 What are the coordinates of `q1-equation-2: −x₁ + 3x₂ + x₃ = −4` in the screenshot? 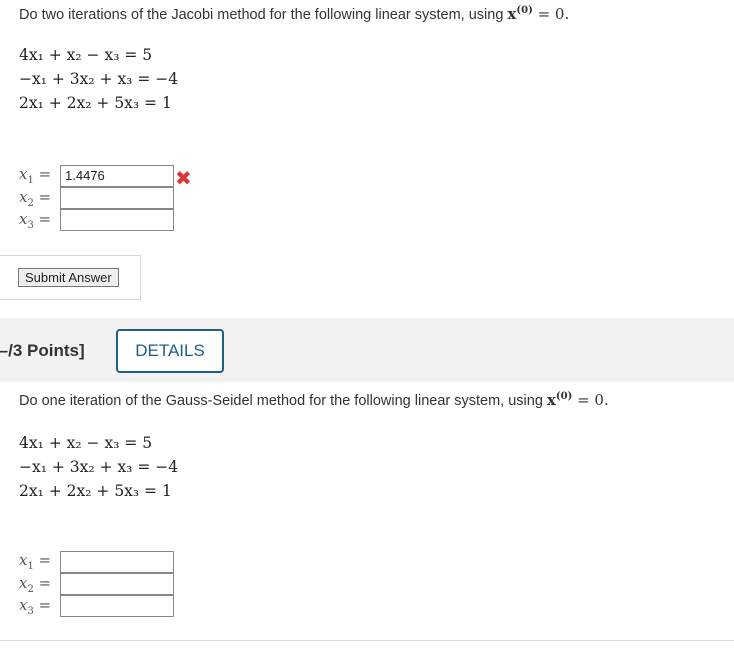 It's located at (99, 79).